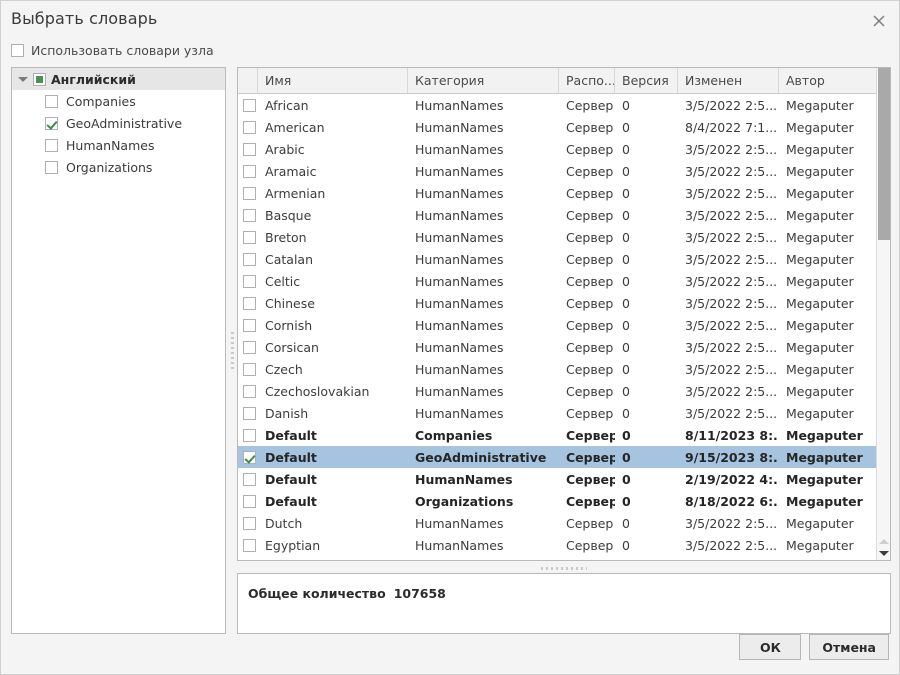 Image resolution: width=900 pixels, height=675 pixels. Describe the element at coordinates (883, 314) in the screenshot. I see `table-vertical-scrollbar` at that location.